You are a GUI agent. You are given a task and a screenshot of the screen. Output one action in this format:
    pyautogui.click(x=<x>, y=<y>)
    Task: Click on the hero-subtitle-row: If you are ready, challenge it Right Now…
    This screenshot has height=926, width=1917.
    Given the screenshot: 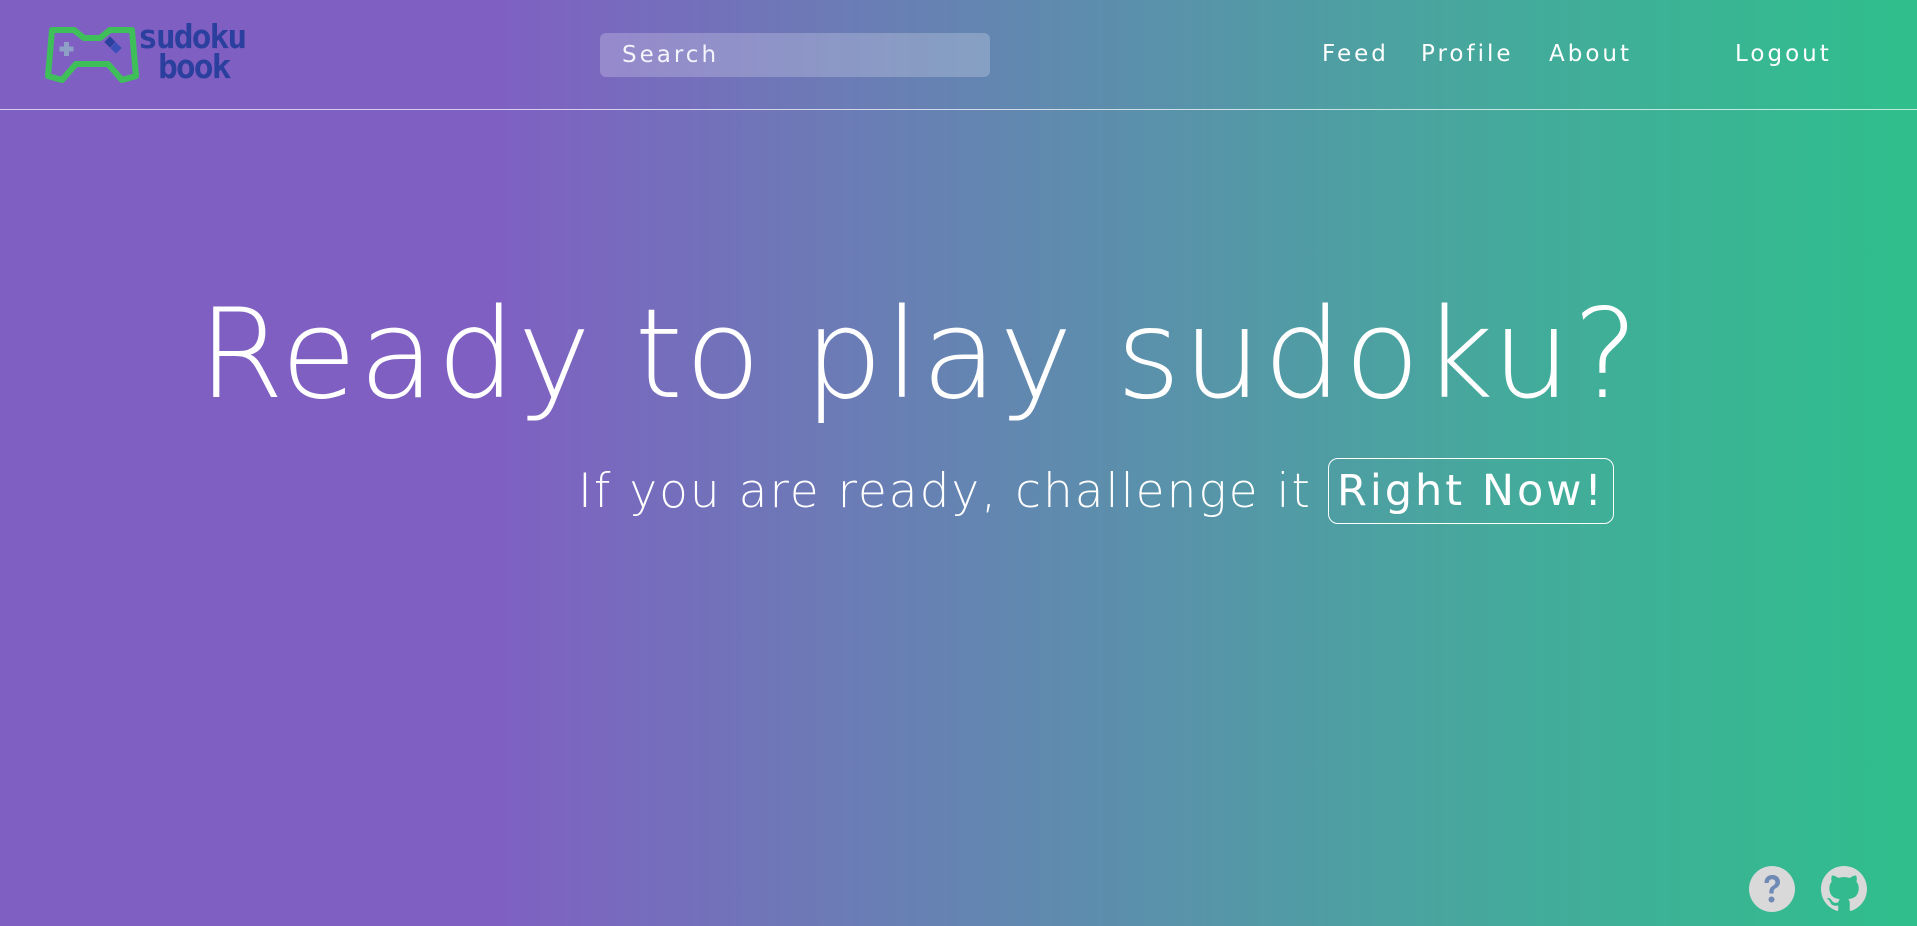 What is the action you would take?
    pyautogui.click(x=1096, y=491)
    